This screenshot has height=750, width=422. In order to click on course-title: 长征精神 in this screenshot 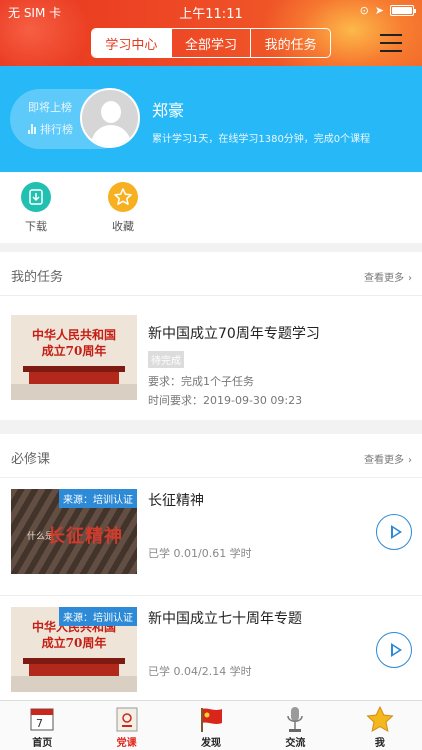, I will do `click(176, 501)`.